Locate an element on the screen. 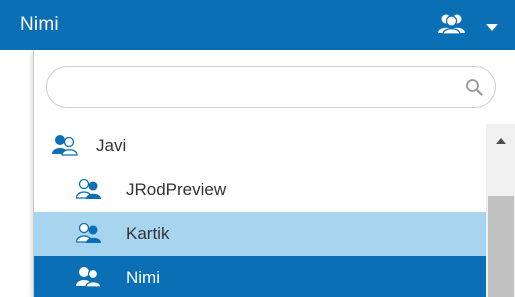  account-item-label: Nimi is located at coordinates (143, 277).